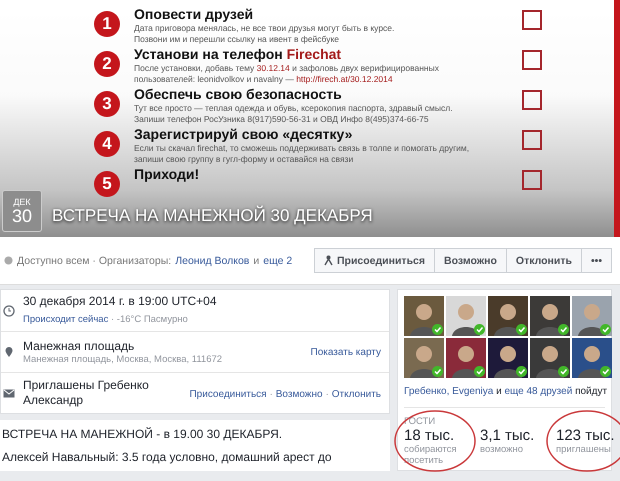  I want to click on more-button: •••, so click(596, 260).